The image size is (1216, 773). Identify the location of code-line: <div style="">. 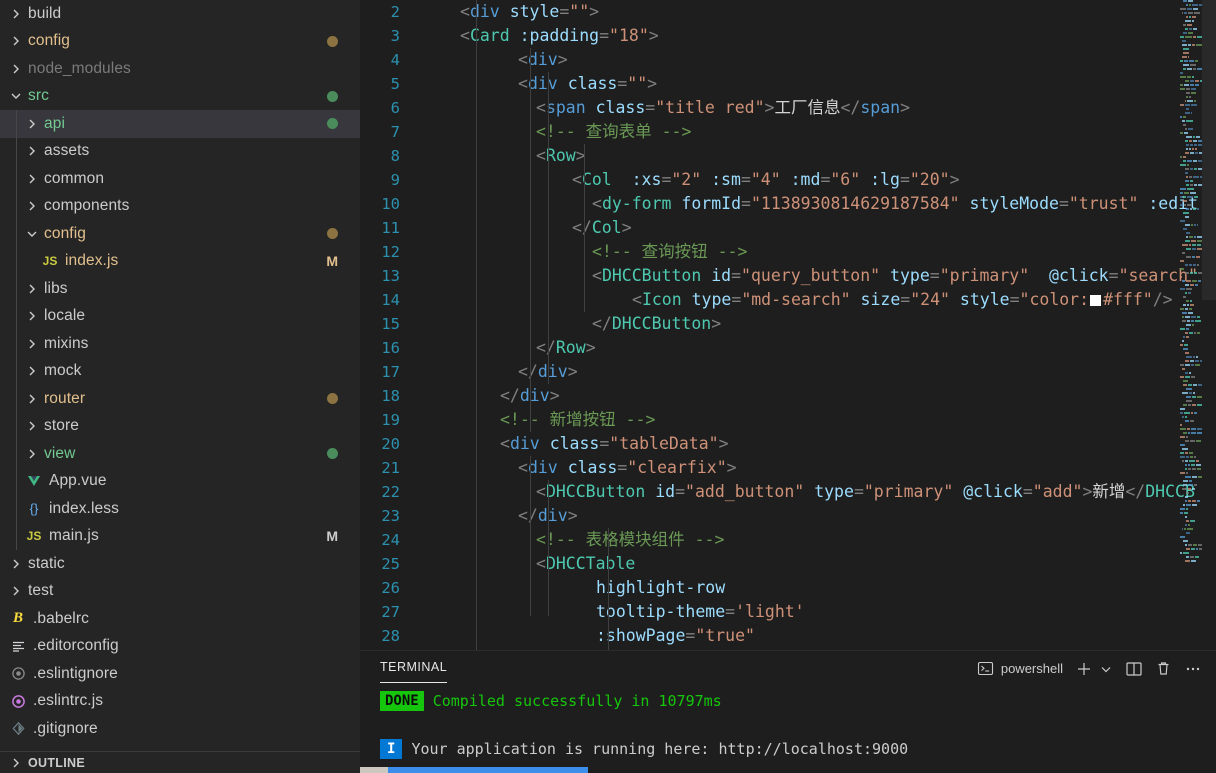
(814, 12).